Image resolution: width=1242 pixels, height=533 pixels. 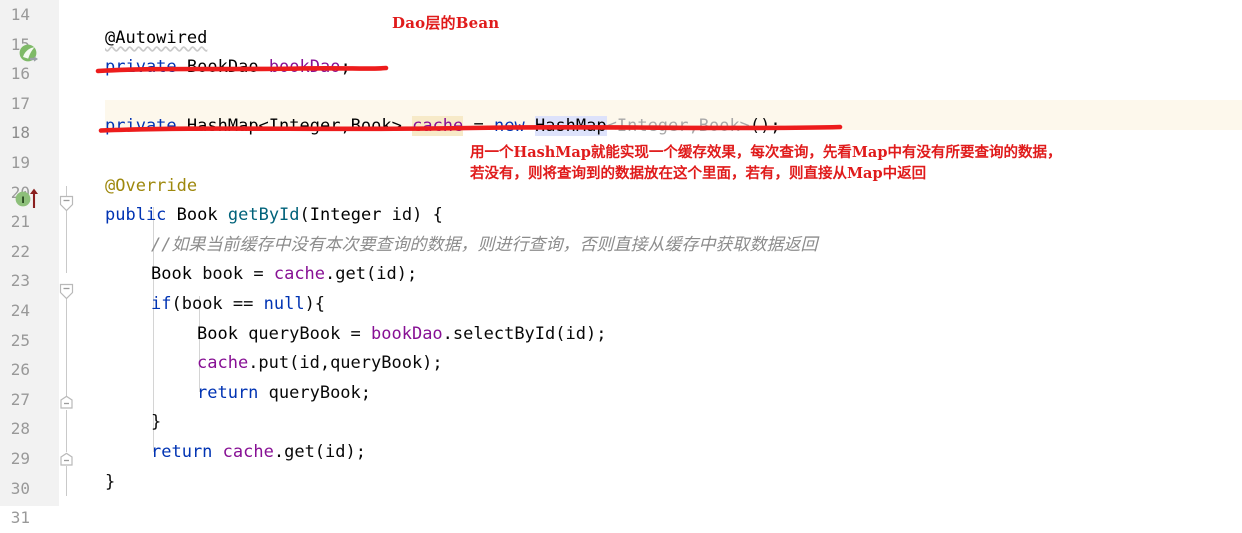 I want to click on line-number: 31, so click(x=20, y=518).